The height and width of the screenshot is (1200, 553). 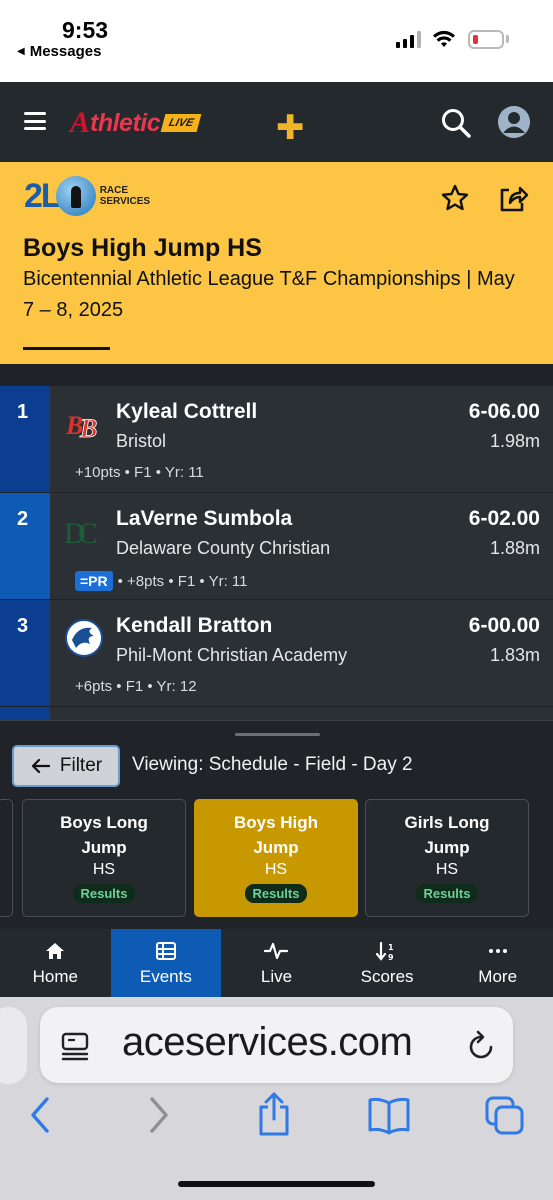 What do you see at coordinates (114, 190) in the screenshot?
I see `race-logo-line1: RACE` at bounding box center [114, 190].